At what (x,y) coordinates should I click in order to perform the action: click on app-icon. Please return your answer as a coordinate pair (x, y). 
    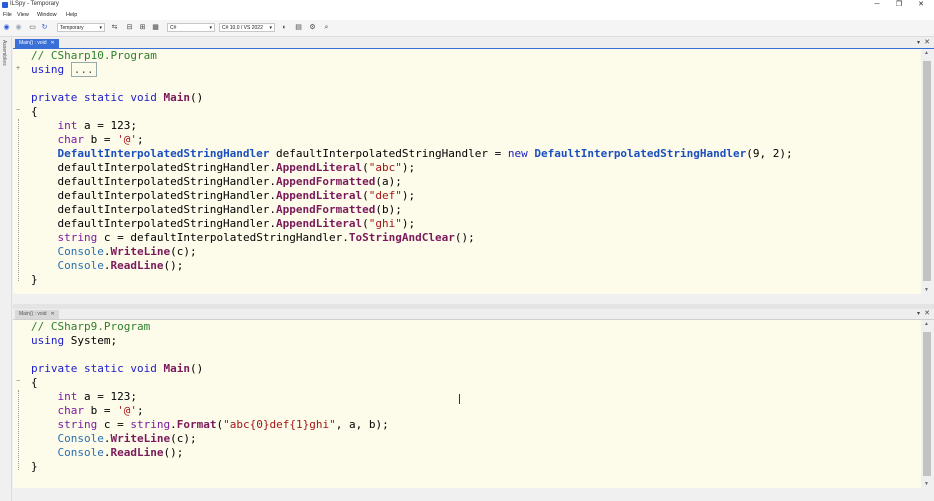
    Looking at the image, I should click on (5, 5).